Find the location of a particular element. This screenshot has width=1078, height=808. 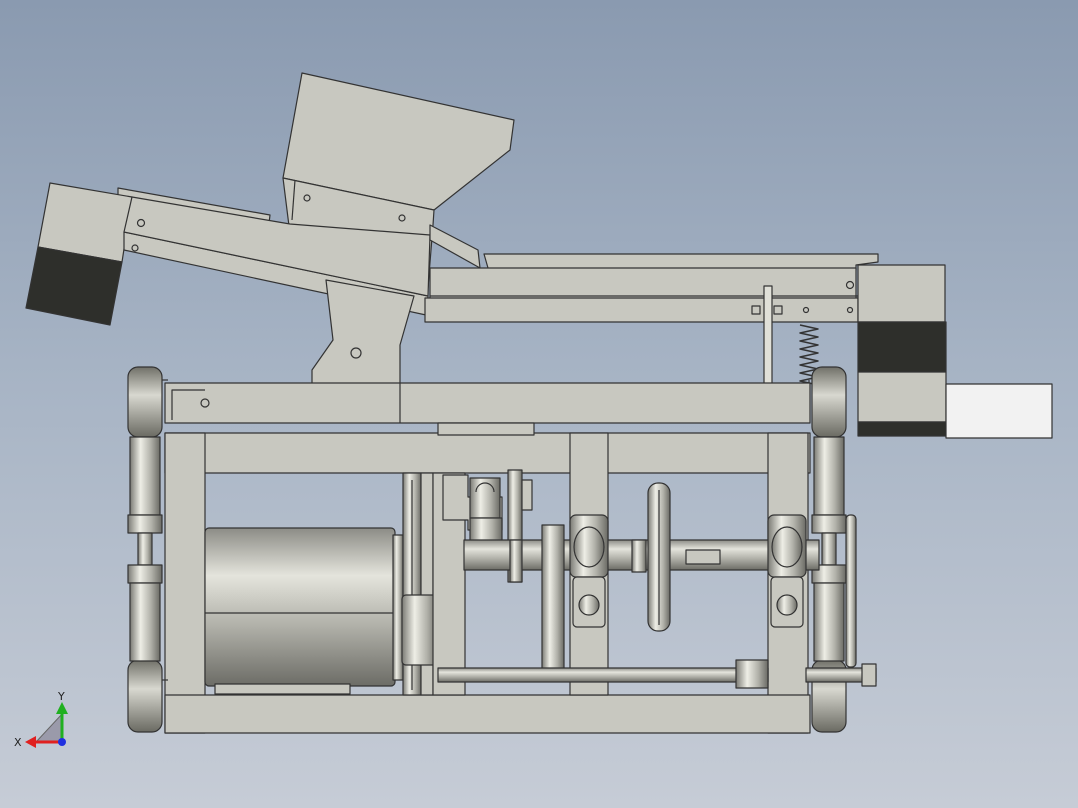

y-axis-label: Y is located at coordinates (61, 696).